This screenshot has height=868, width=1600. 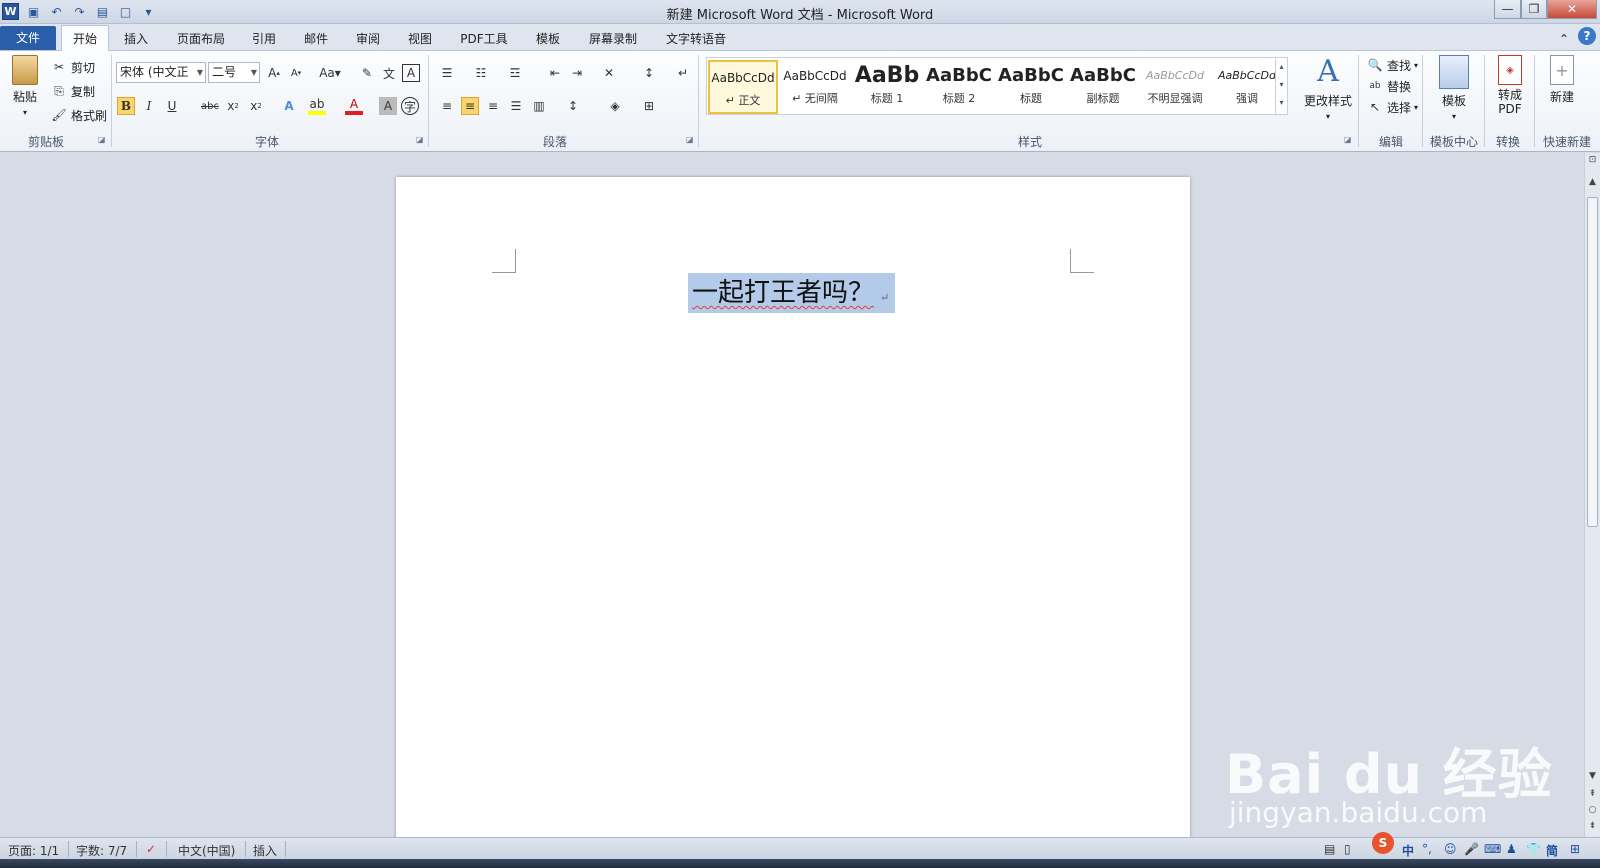 I want to click on convert-pdf-button: ◈ 转成 PDF, so click(x=1510, y=85).